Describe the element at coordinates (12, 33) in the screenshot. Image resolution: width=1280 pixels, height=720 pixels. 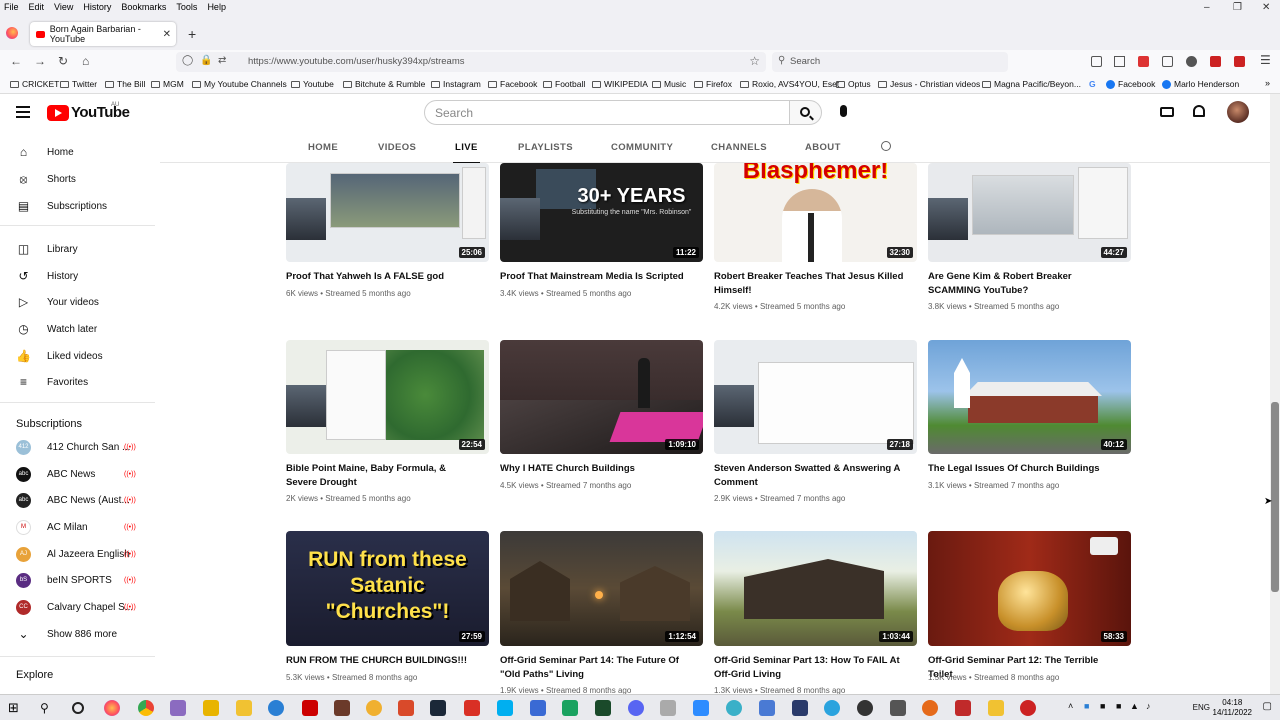
I see `firefox-icon` at that location.